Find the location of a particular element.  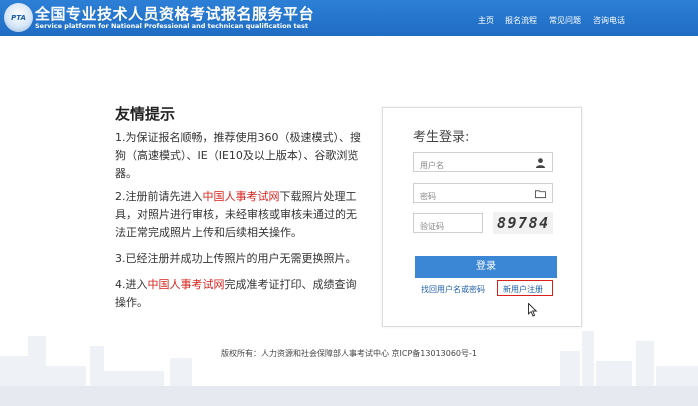

login-title: 考生登录: is located at coordinates (441, 137).